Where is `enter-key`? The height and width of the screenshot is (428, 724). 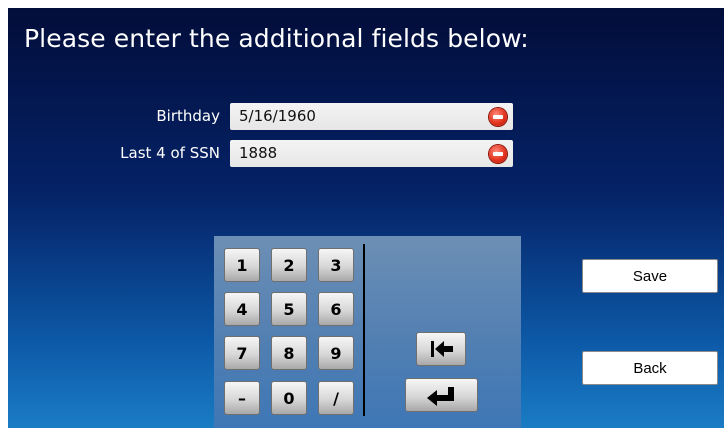
enter-key is located at coordinates (441, 395).